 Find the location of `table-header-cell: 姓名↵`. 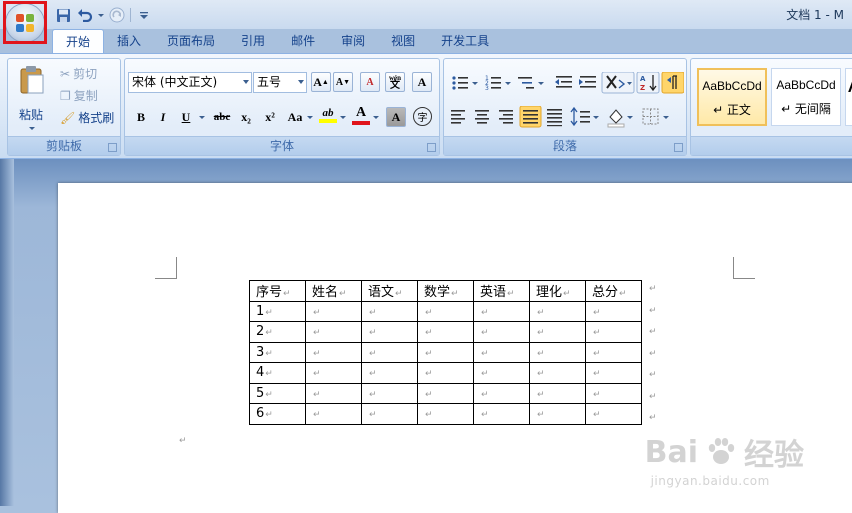

table-header-cell: 姓名↵ is located at coordinates (333, 291).